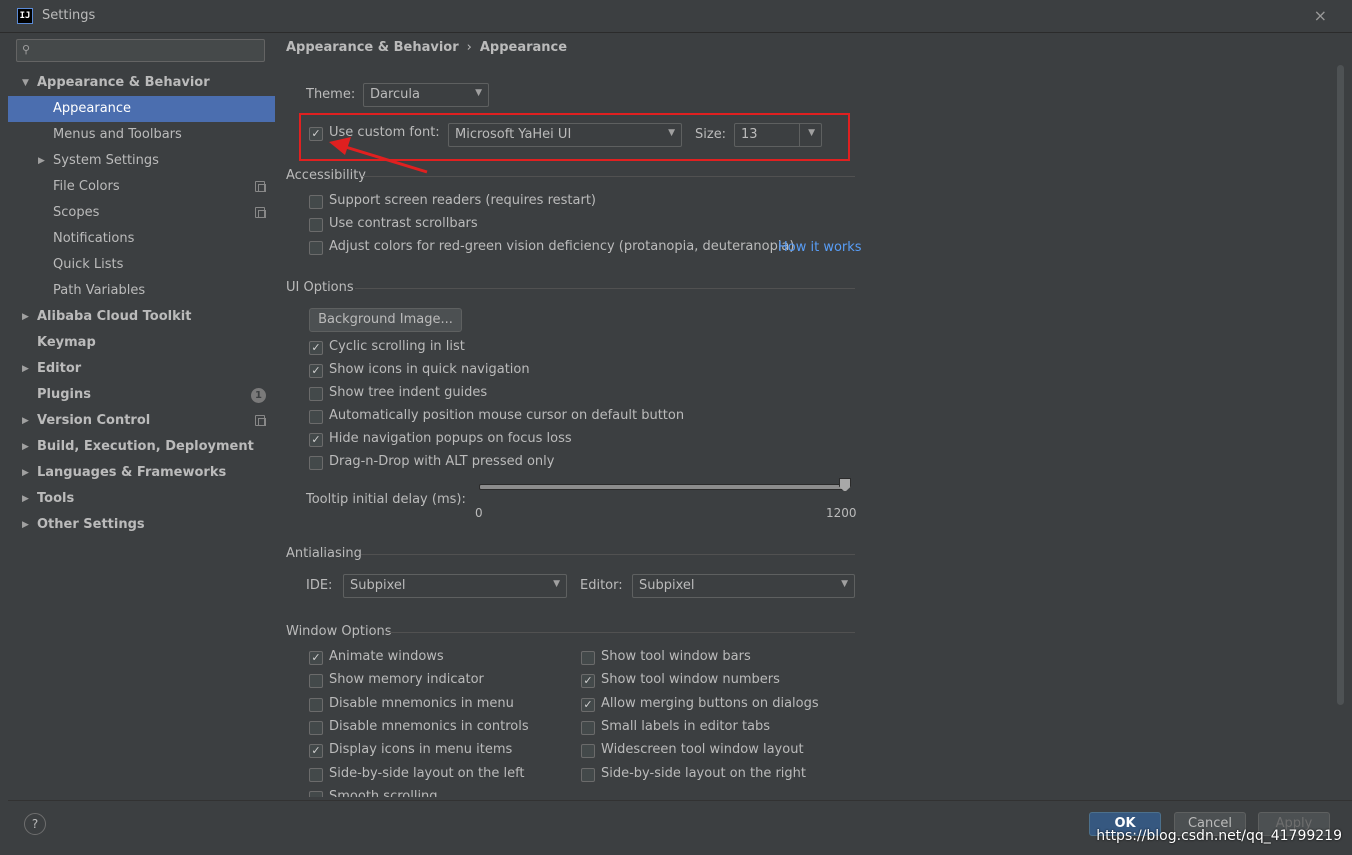 The width and height of the screenshot is (1352, 855). Describe the element at coordinates (1320, 15) in the screenshot. I see `close-icon: ×` at that location.